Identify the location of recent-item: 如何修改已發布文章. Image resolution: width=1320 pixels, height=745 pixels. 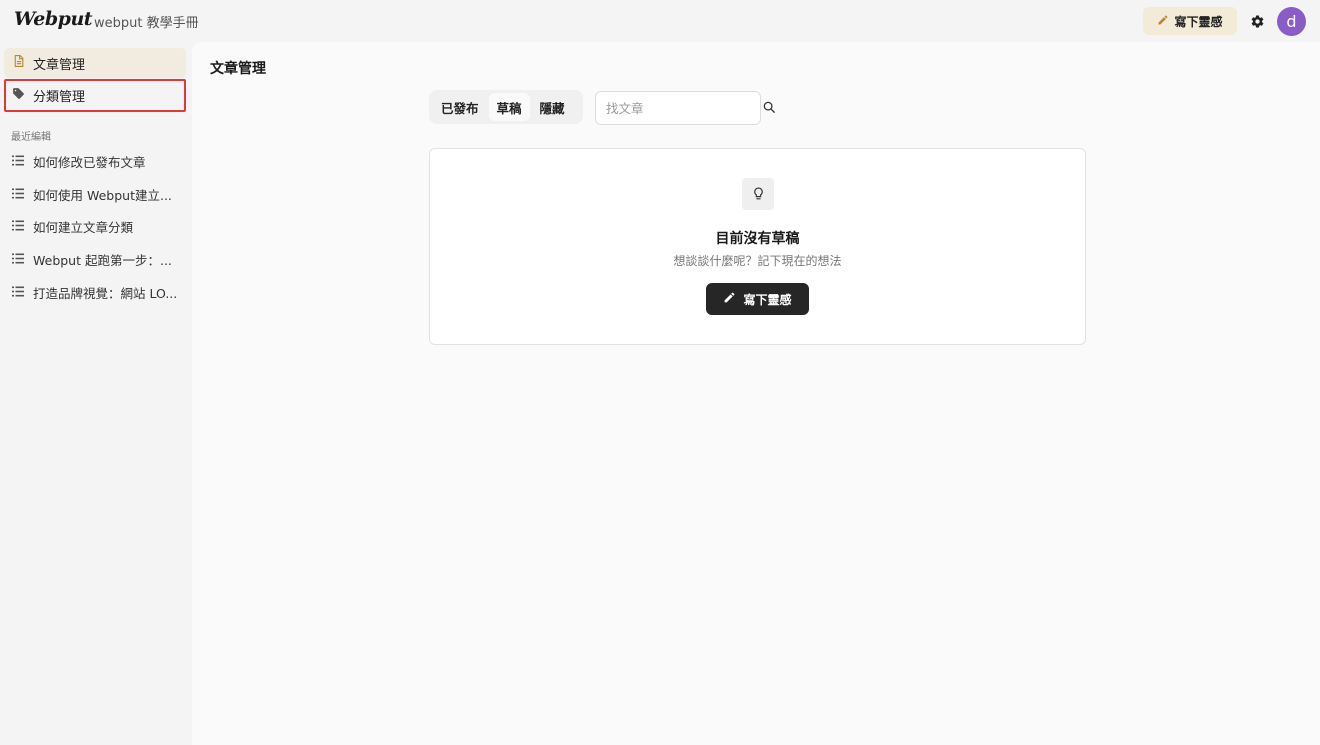
(95, 161).